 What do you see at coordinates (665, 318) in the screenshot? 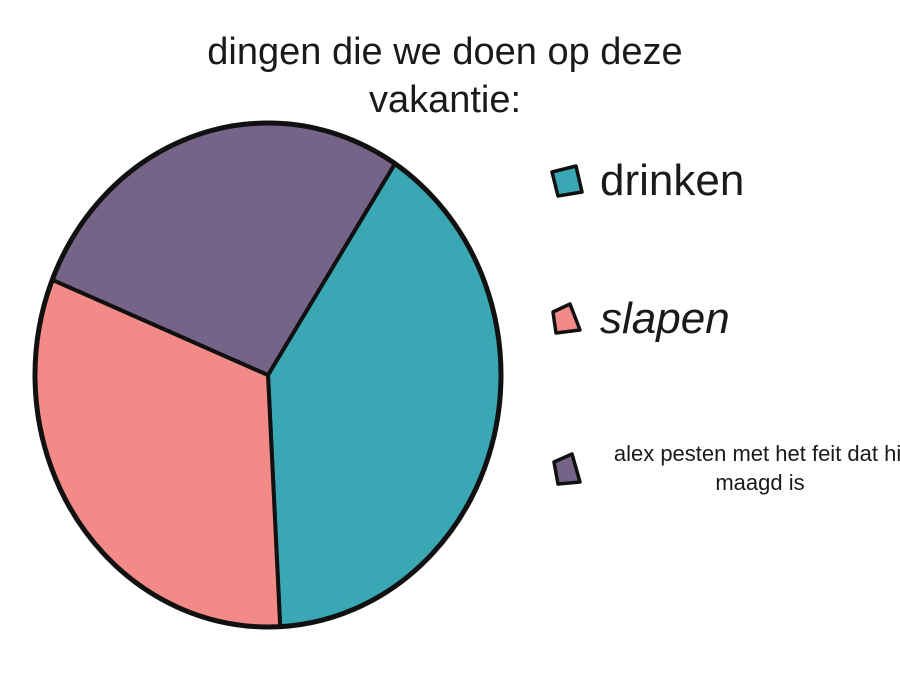
I see `legend-label-slapen: slapen` at bounding box center [665, 318].